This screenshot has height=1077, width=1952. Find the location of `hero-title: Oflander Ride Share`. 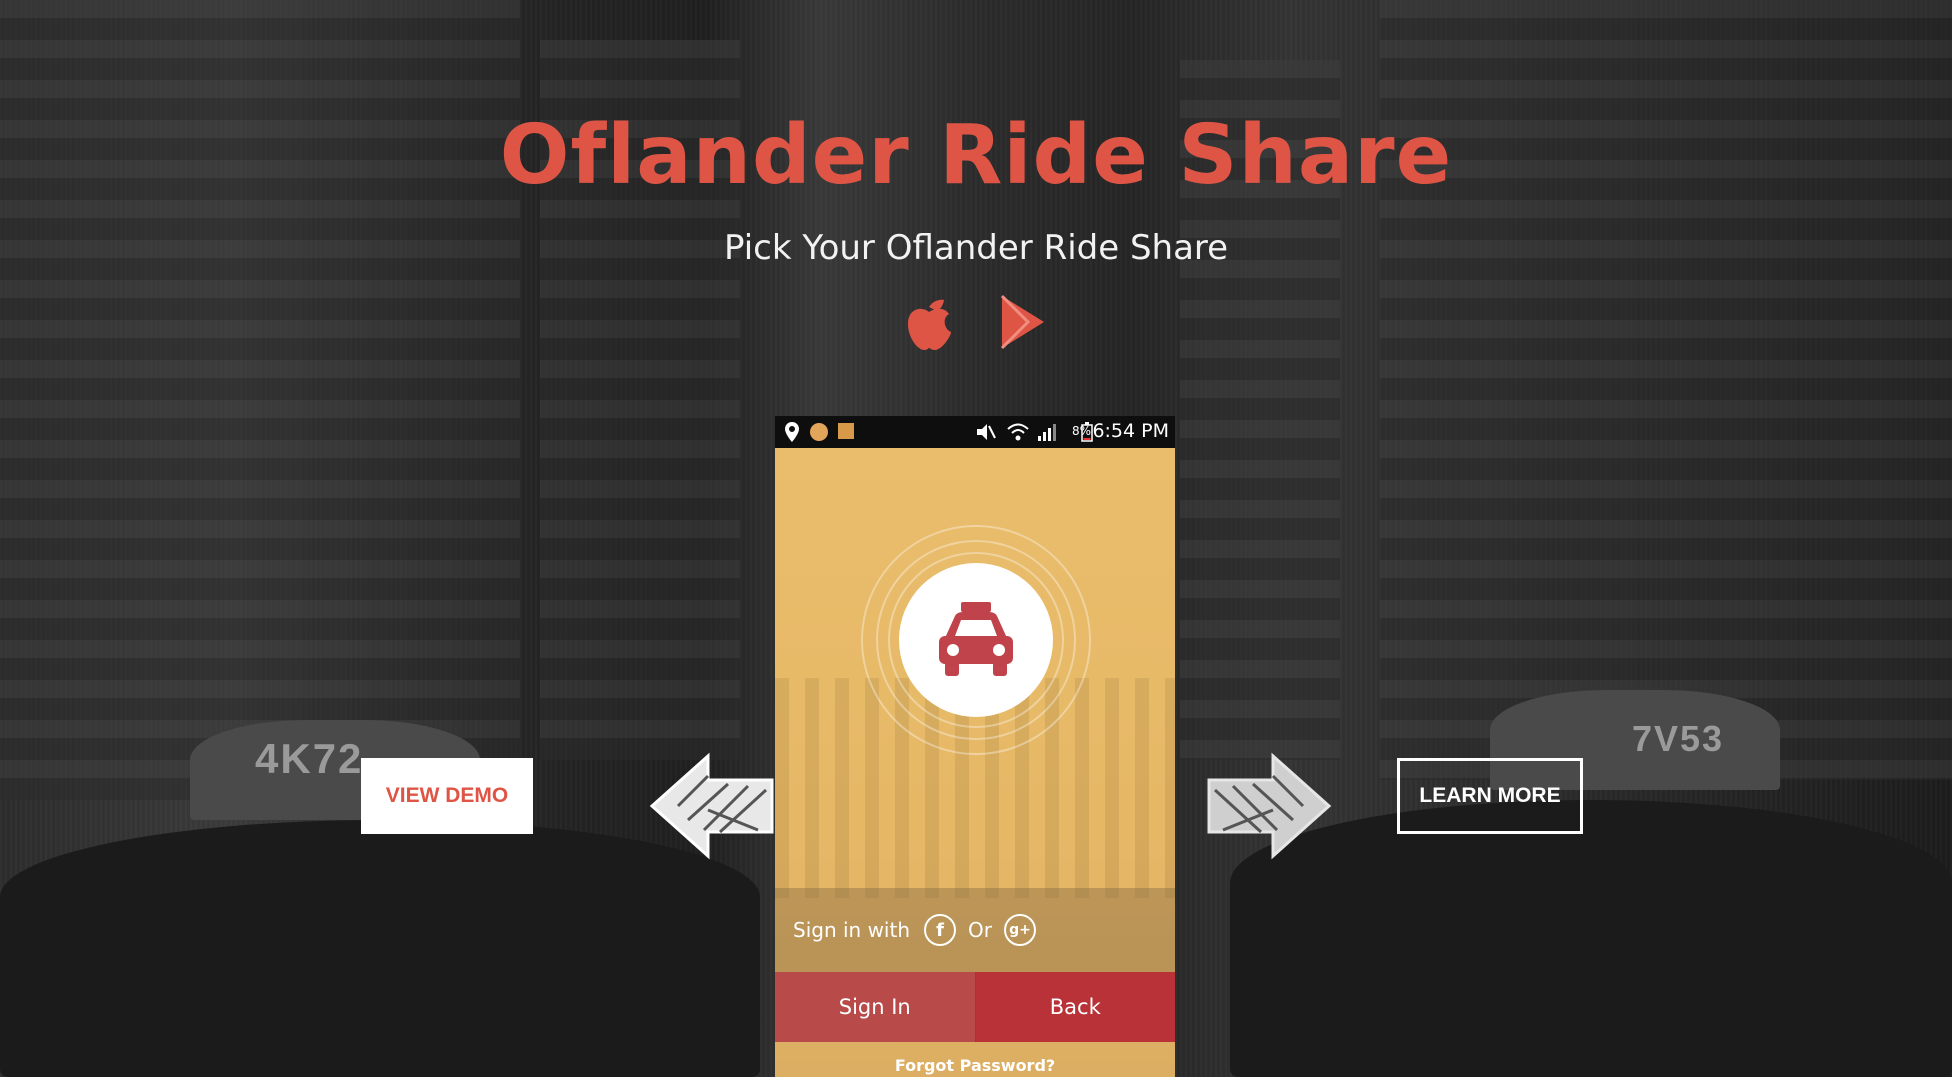

hero-title: Oflander Ride Share is located at coordinates (976, 155).